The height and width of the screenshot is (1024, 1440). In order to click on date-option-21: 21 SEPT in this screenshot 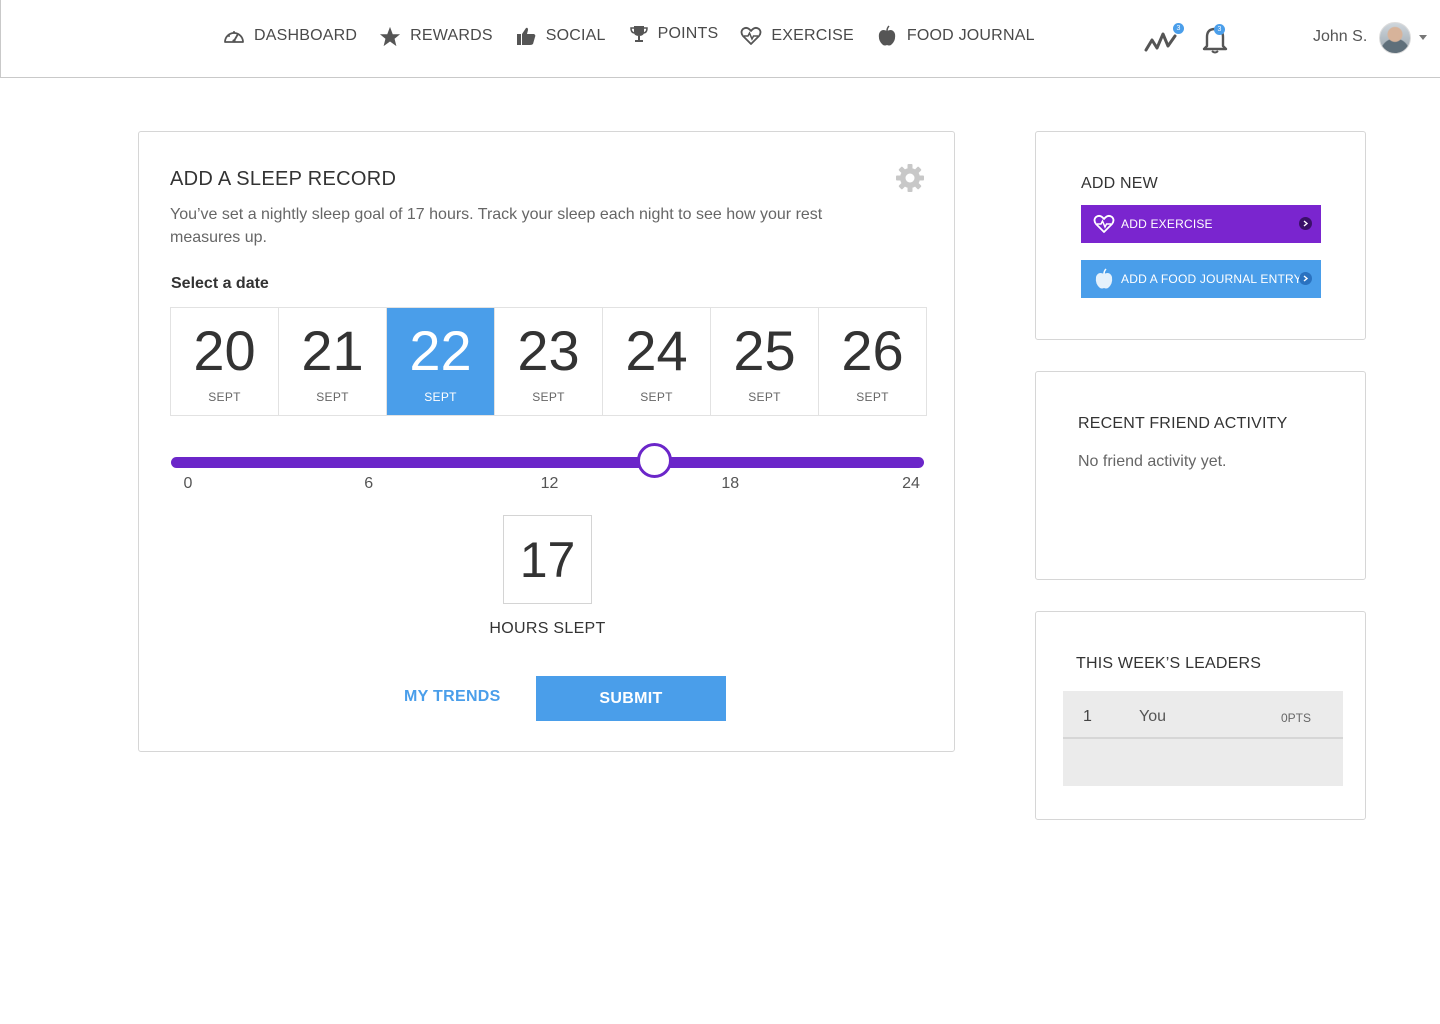, I will do `click(333, 361)`.